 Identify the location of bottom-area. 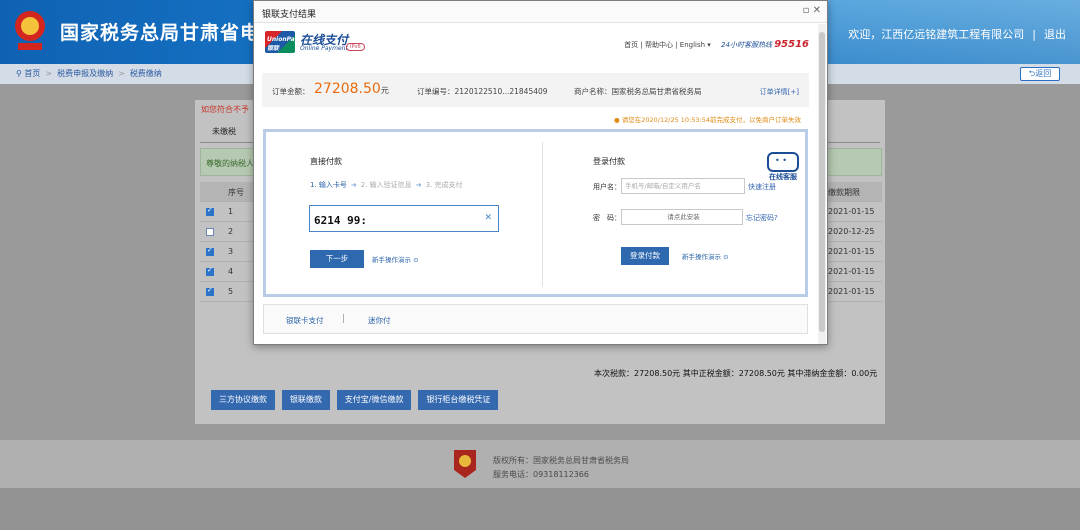
(540, 509).